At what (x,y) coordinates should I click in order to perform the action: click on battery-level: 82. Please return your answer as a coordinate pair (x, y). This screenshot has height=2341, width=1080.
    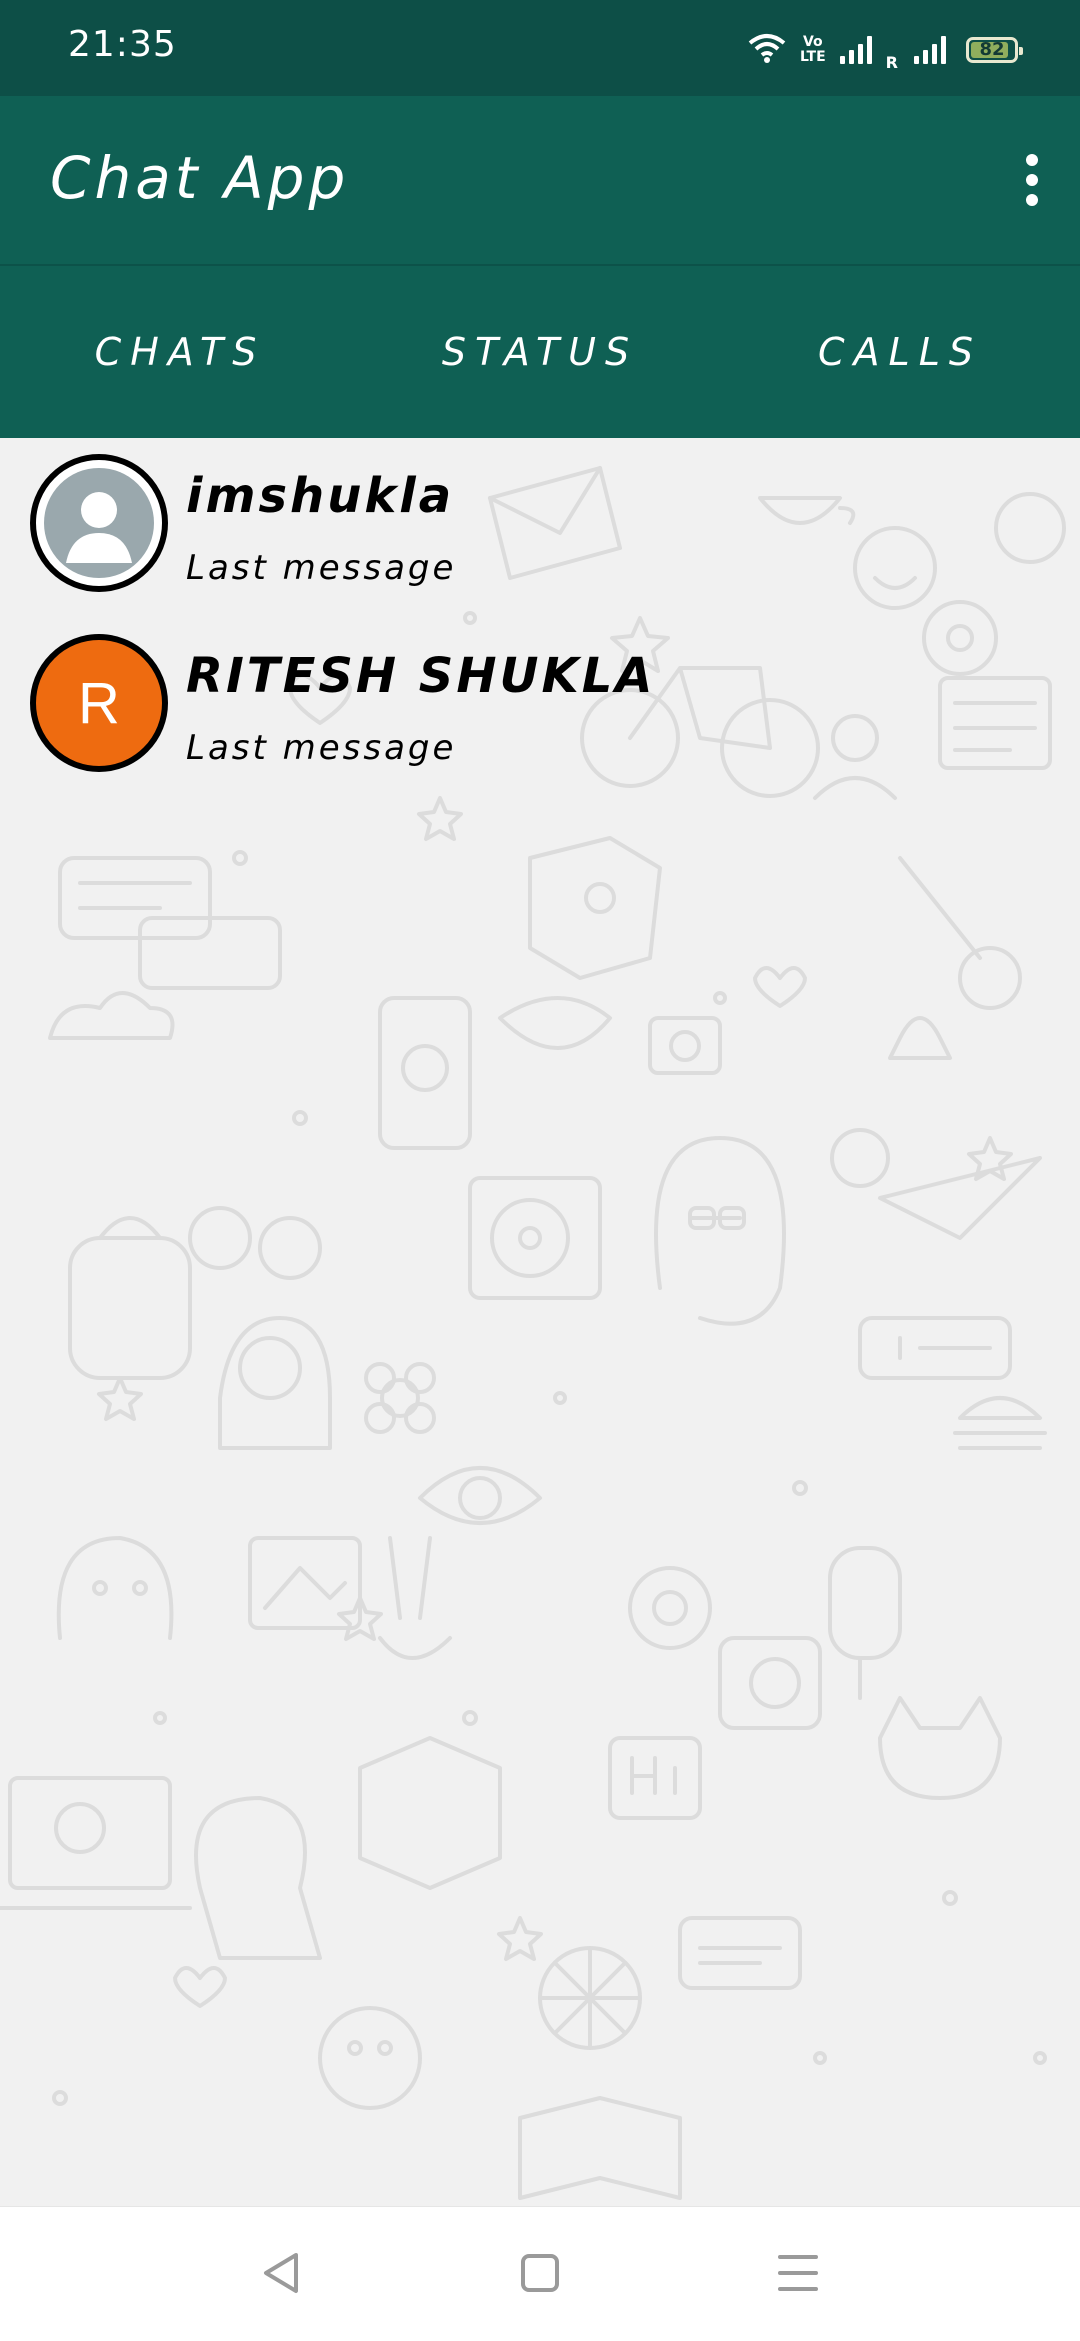
    Looking at the image, I should click on (992, 49).